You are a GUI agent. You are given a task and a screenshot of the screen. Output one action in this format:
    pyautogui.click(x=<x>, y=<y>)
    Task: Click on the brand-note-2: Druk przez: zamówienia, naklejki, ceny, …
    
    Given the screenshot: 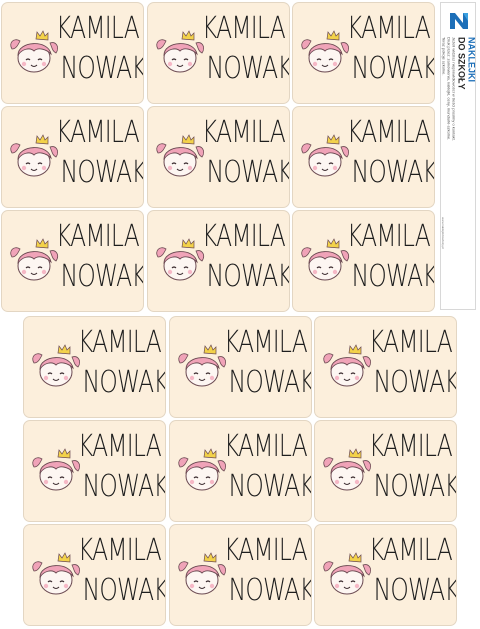 What is the action you would take?
    pyautogui.click(x=449, y=89)
    